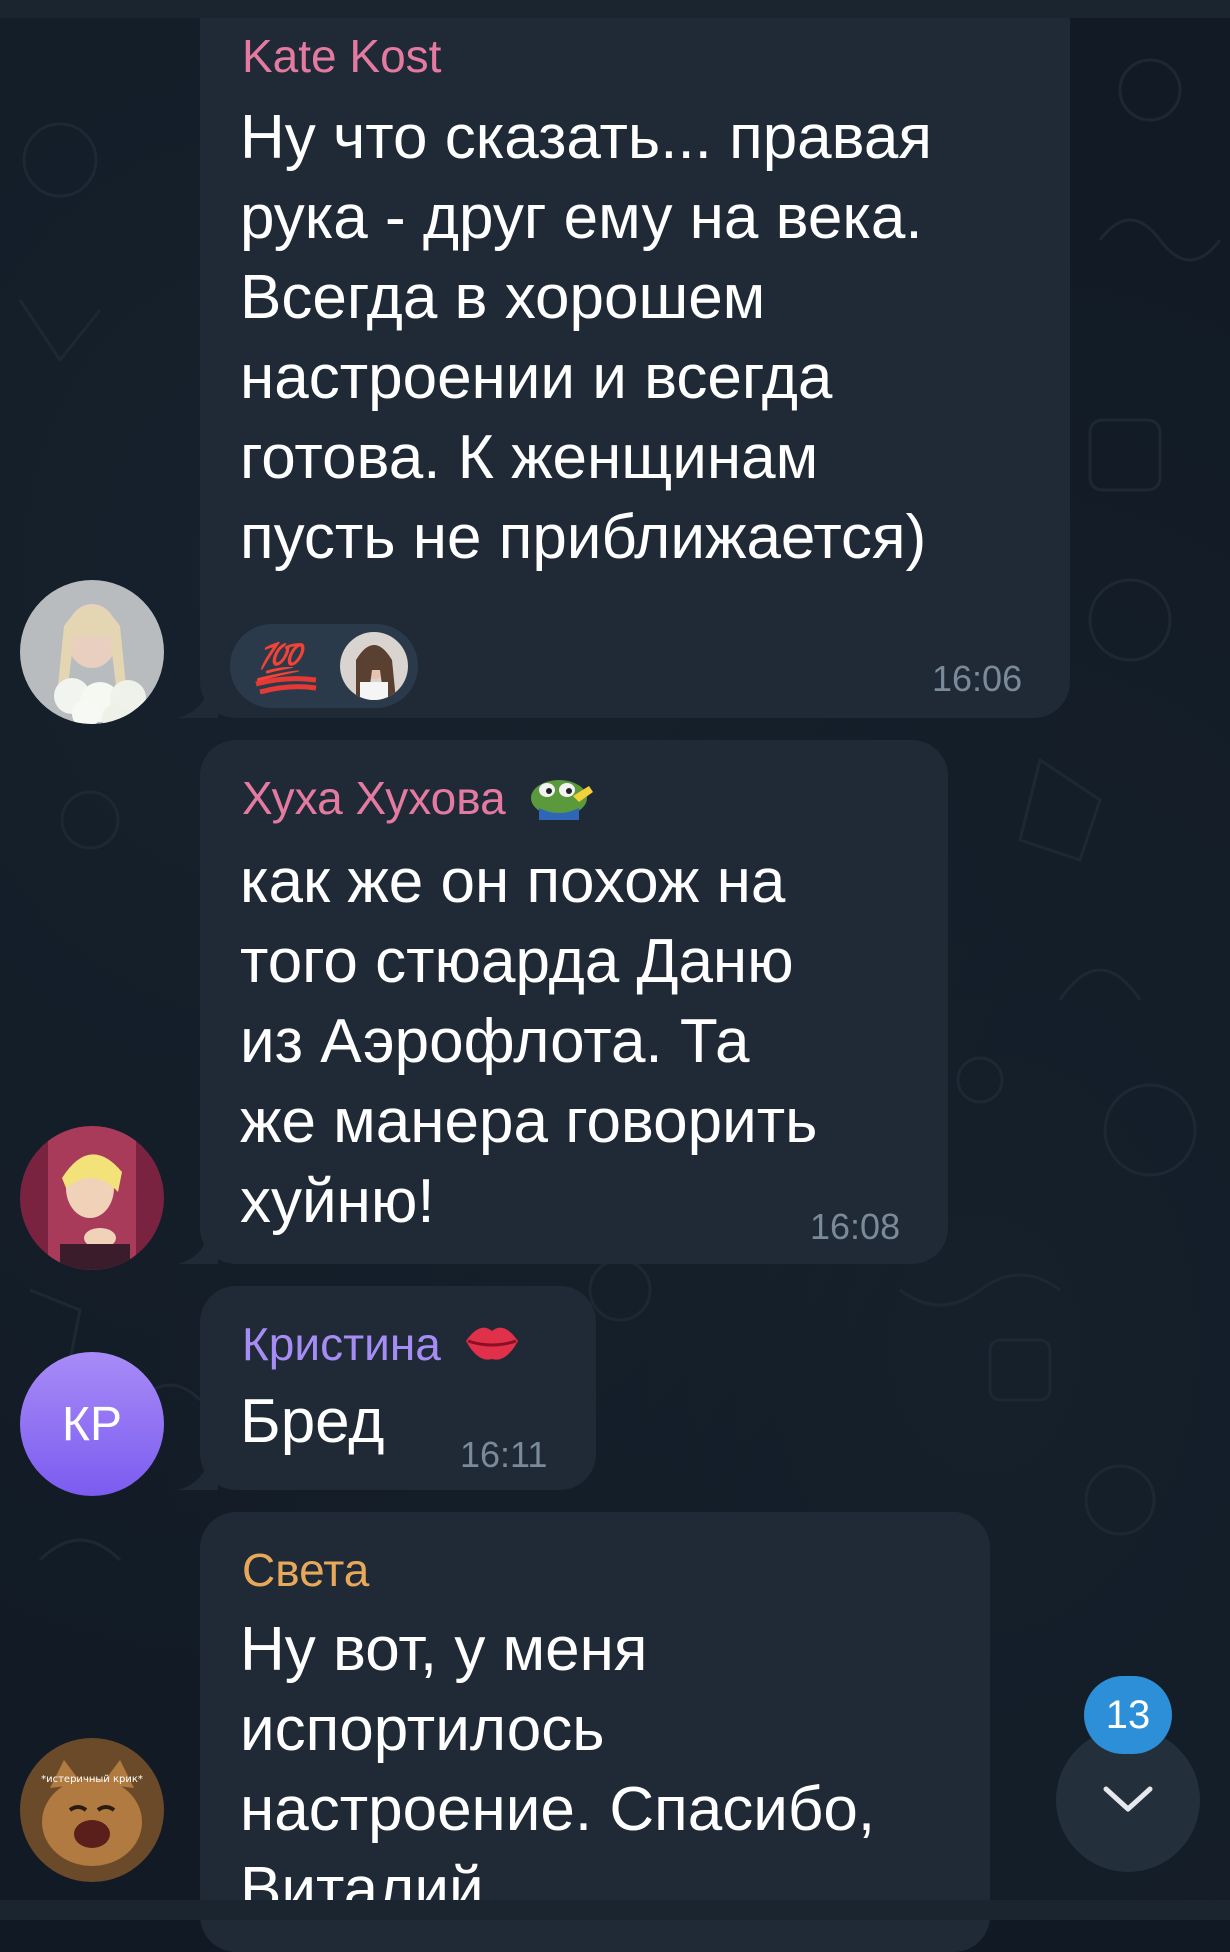  I want to click on sender-name: Света, so click(305, 1570).